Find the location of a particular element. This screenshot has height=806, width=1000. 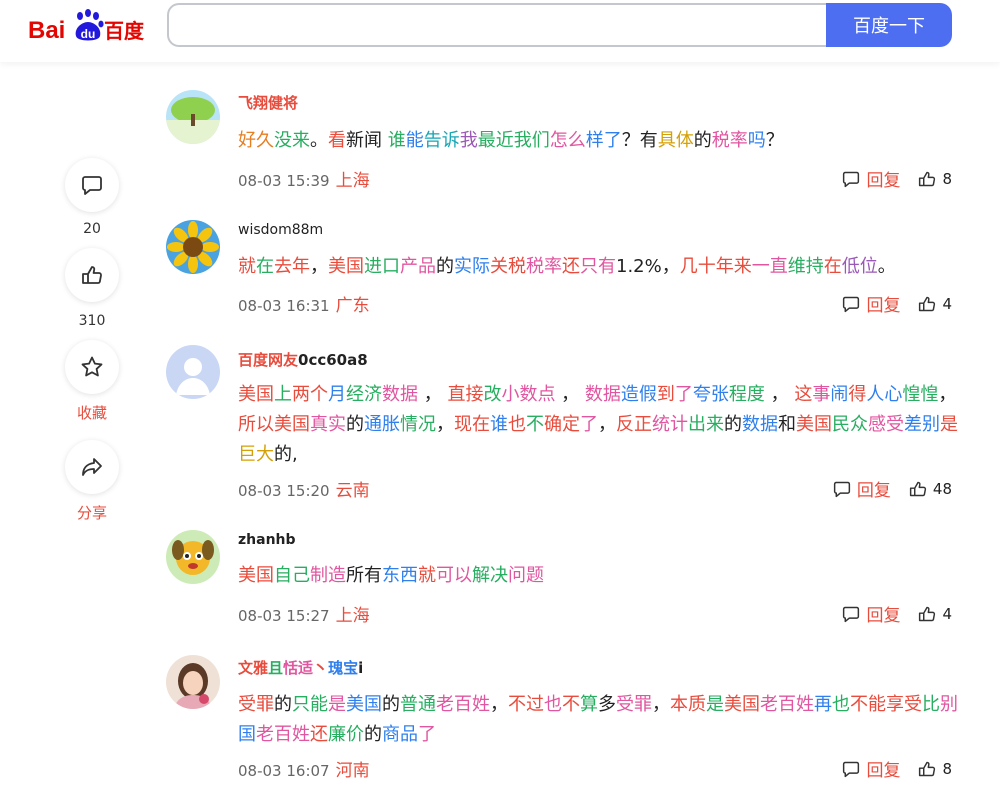

username: wisdom88m is located at coordinates (280, 230).